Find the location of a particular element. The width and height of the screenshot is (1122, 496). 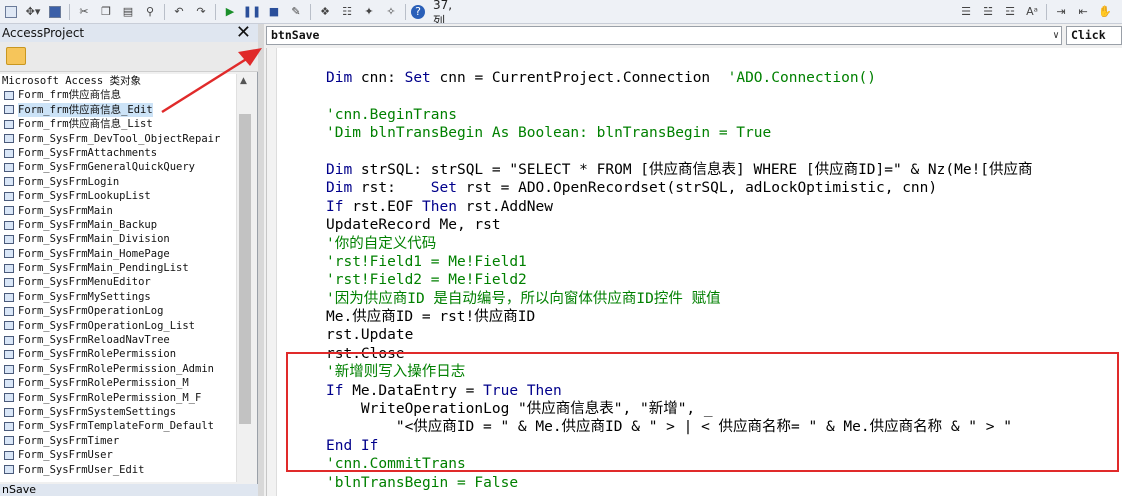

tree-item: Form_SysFrmRolePermission_Admin is located at coordinates (118, 369).